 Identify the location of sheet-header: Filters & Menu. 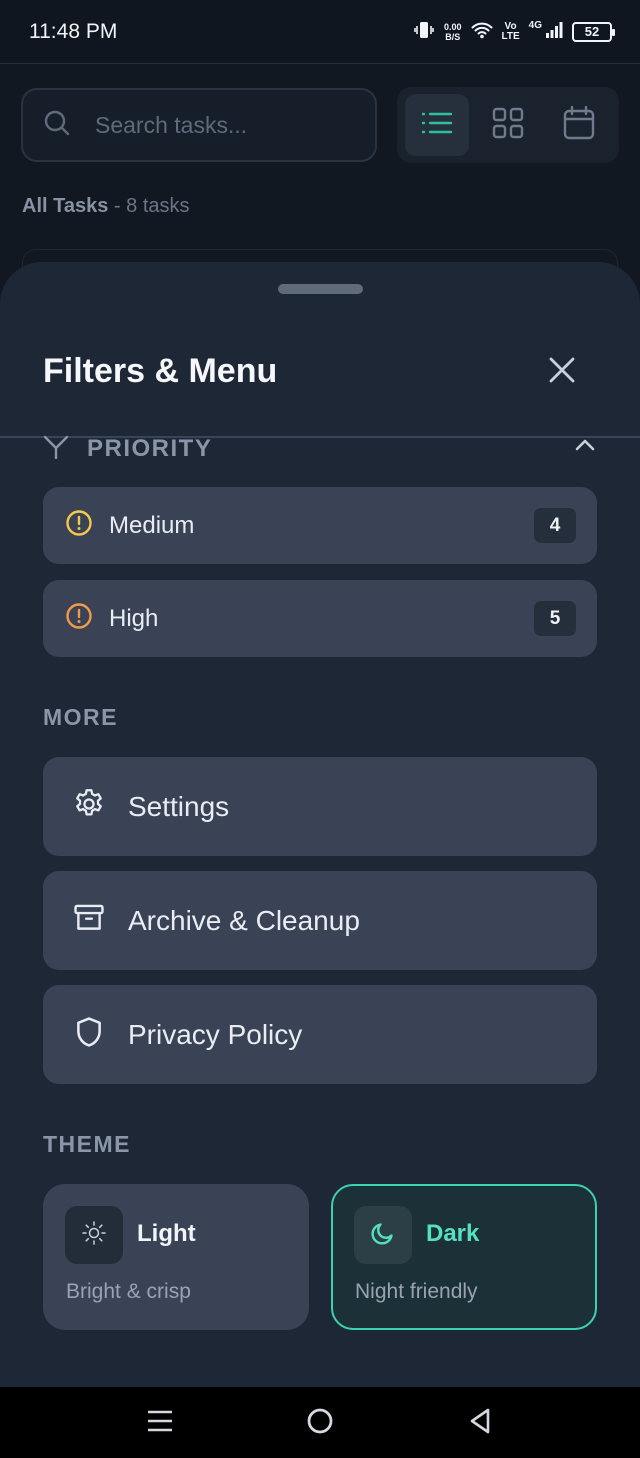
(320, 350).